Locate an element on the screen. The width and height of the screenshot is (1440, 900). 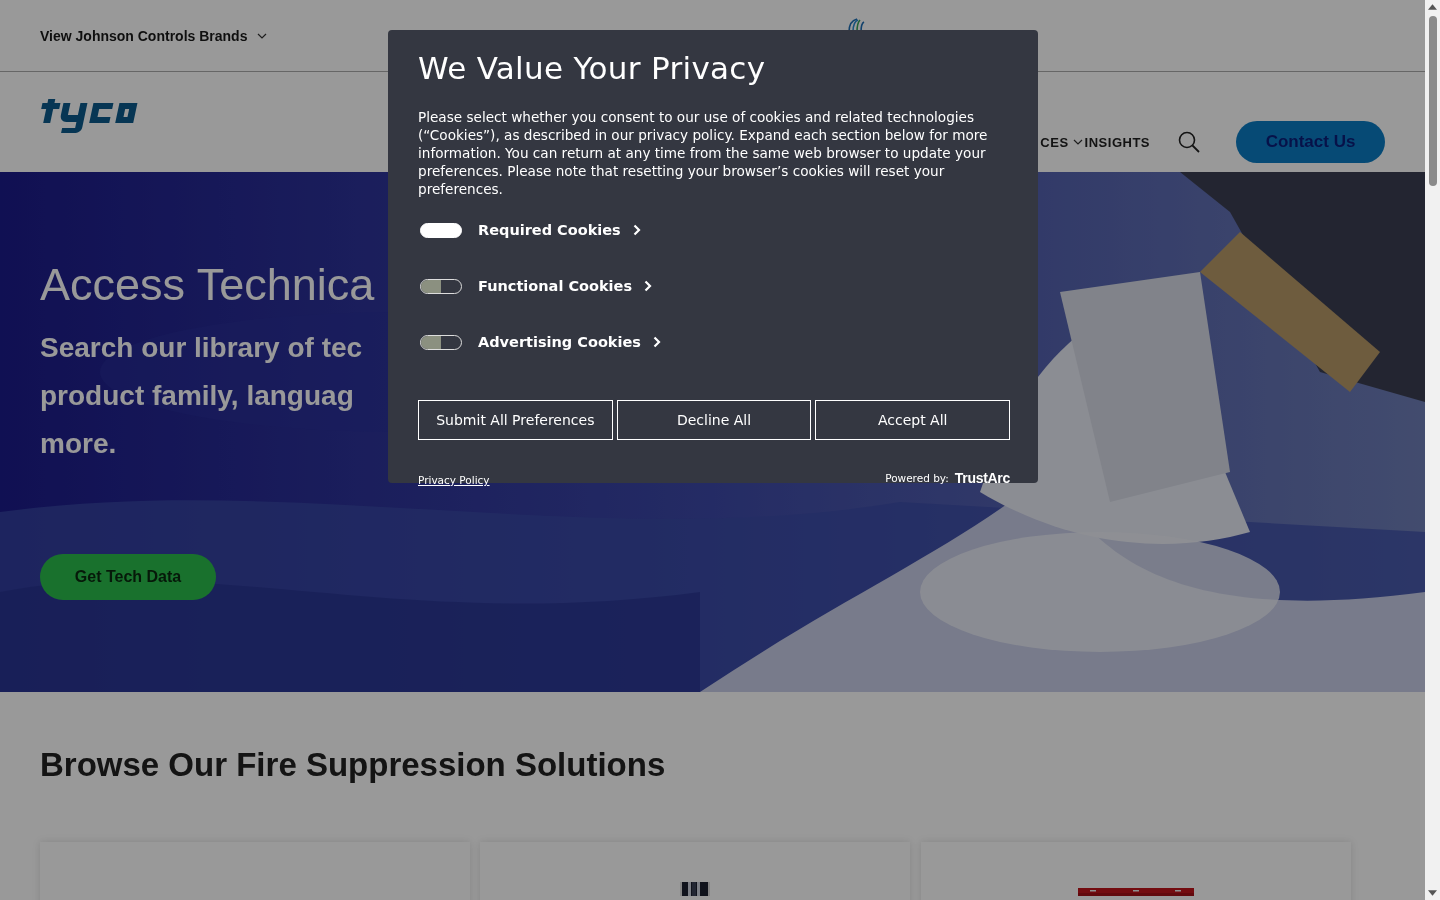
cookie-category-link: Required Cookies is located at coordinates (559, 230).